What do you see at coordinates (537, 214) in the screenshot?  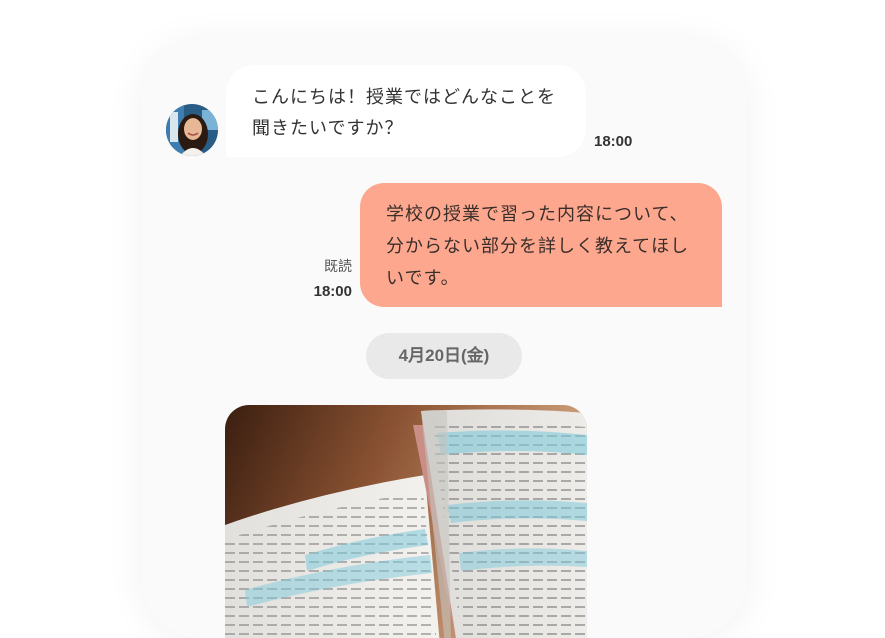 I see `outgoing-message-line-1: 学校の授業で習った内容について、` at bounding box center [537, 214].